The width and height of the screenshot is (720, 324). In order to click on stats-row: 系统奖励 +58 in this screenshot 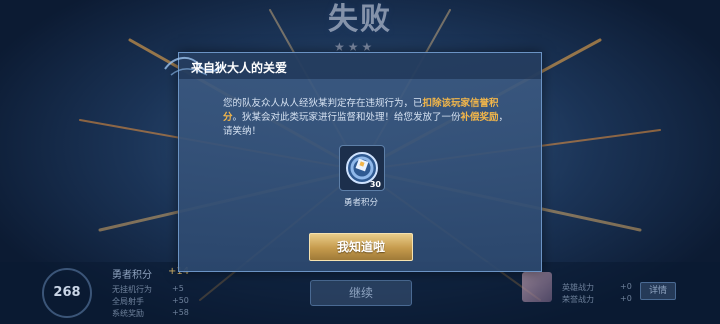, I will do `click(152, 313)`.